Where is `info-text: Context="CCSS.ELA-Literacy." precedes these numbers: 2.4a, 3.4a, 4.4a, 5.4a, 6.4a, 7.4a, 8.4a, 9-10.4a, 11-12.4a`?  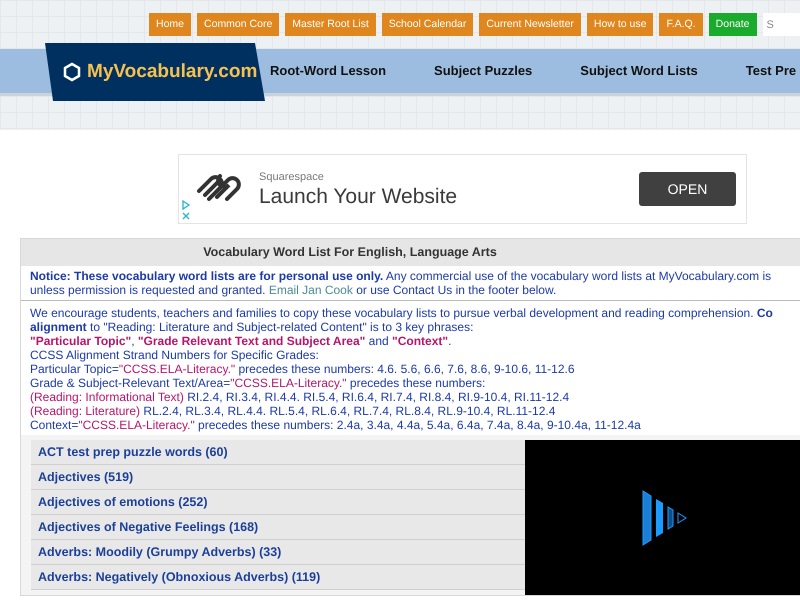
info-text: Context="CCSS.ELA-Literacy." precedes these numbers: 2.4a, 3.4a, 4.4a, 5.4a, 6.4a, 7.4a, 8.4a, 9-10.4a, 11-12.4a is located at coordinates (336, 425).